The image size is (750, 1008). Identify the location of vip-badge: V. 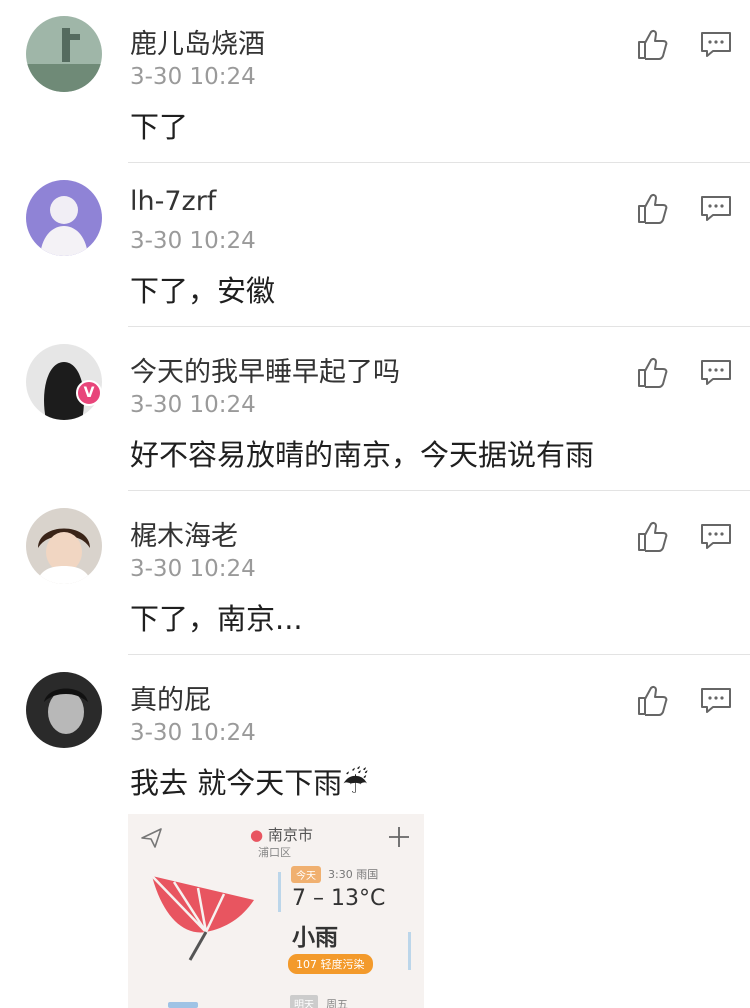
(89, 393).